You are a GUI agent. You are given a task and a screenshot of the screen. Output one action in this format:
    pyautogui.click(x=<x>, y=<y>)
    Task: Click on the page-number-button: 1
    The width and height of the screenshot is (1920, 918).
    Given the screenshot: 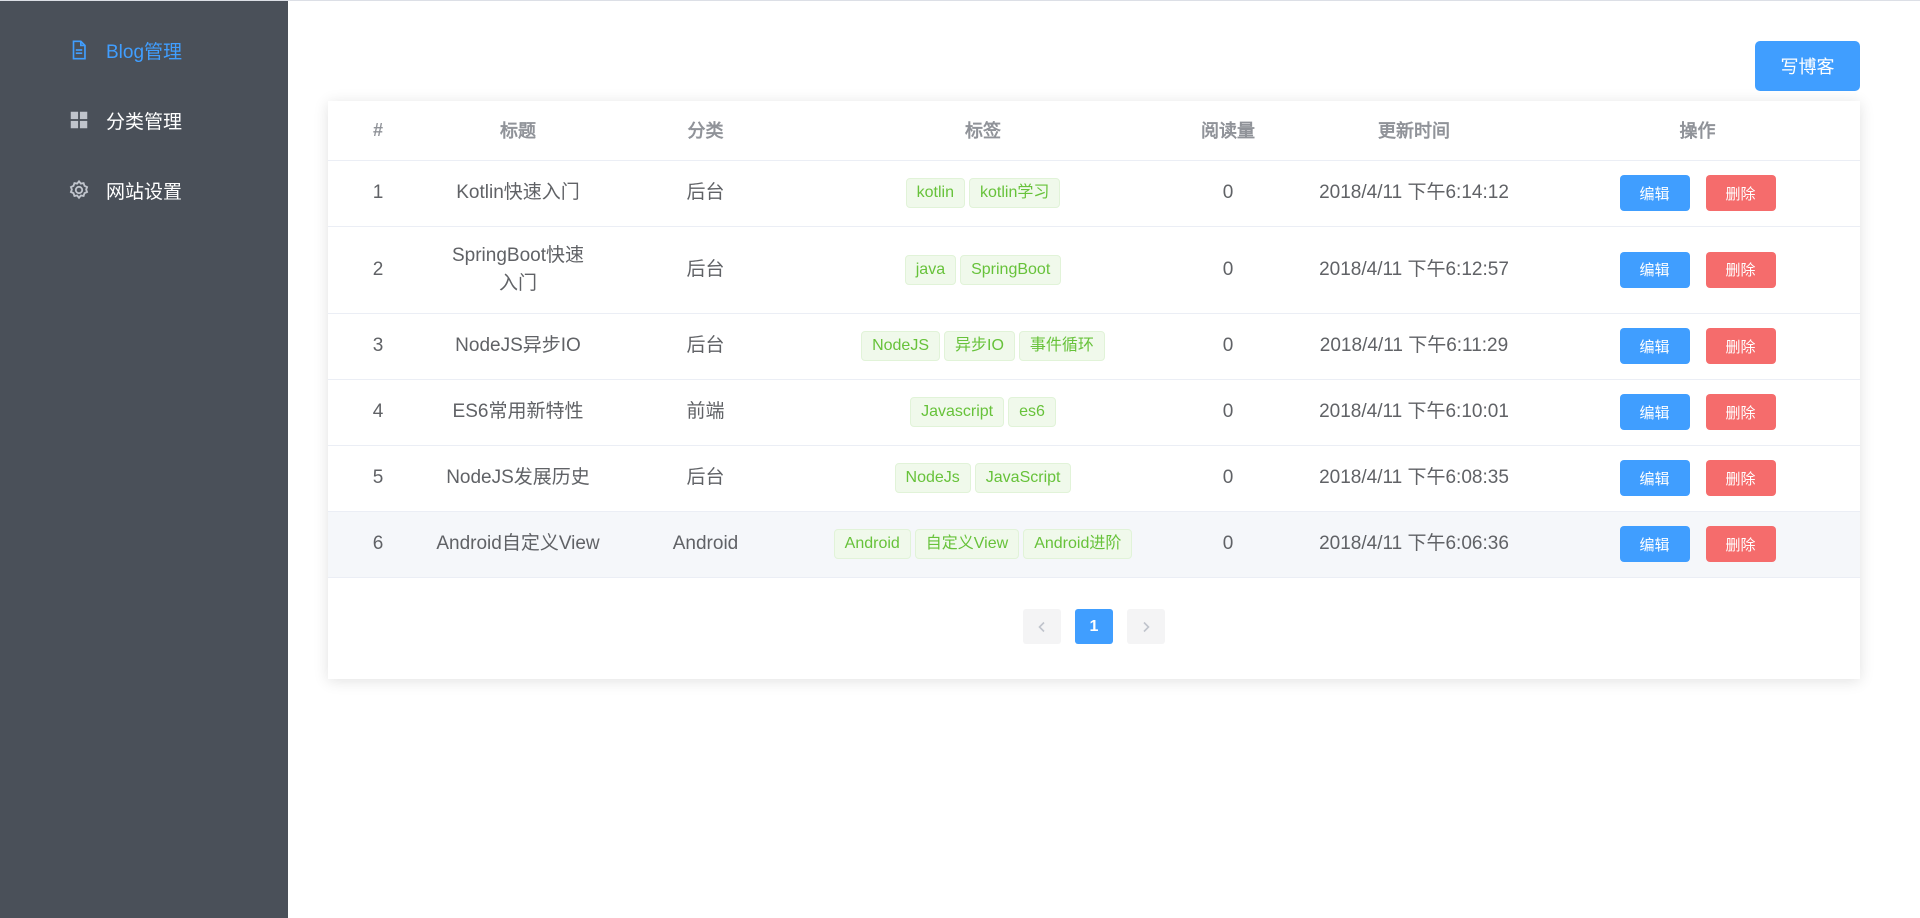 What is the action you would take?
    pyautogui.click(x=1094, y=626)
    